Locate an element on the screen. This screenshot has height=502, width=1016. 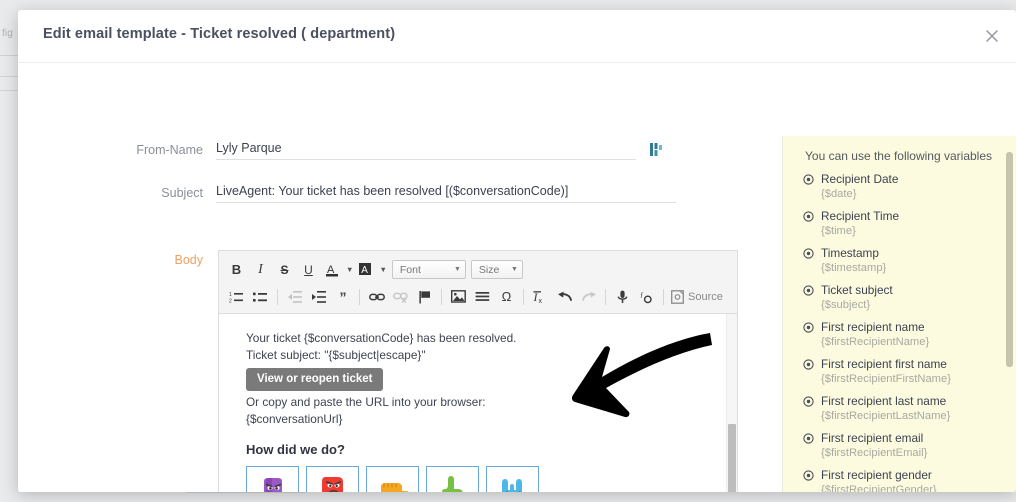
body-line-2: Ticket subject: "{$subject|escape}" is located at coordinates (336, 355).